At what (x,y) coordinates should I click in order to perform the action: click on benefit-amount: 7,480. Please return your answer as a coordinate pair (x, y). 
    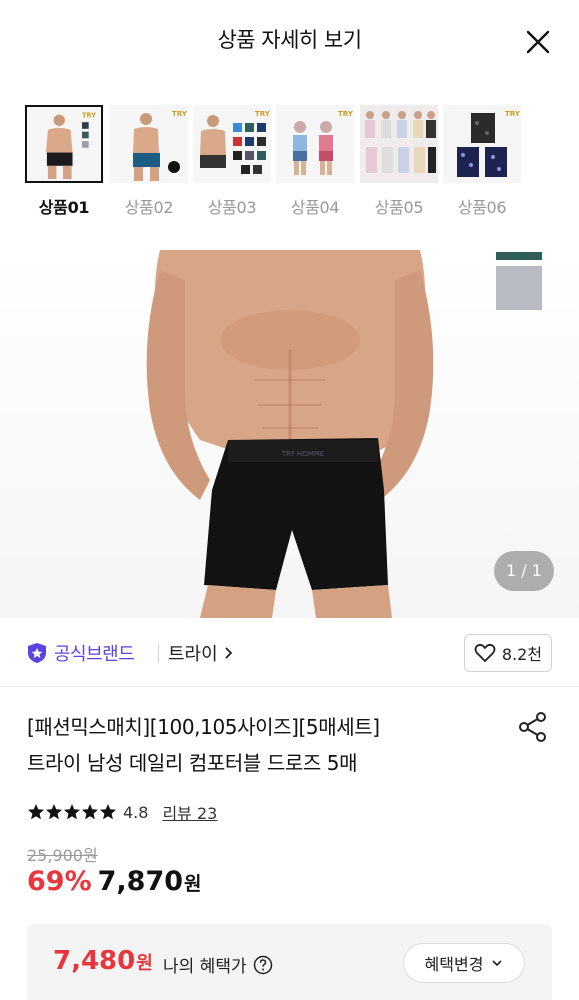
    Looking at the image, I should click on (94, 961).